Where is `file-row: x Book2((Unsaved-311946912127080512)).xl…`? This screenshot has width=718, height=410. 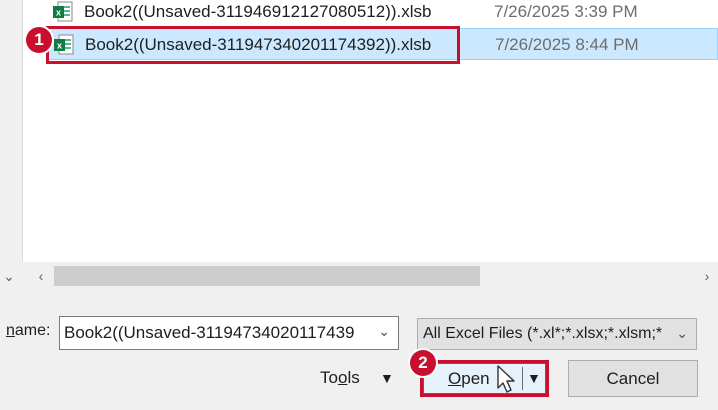
file-row: x Book2((Unsaved-311946912127080512)).xl… is located at coordinates (383, 14).